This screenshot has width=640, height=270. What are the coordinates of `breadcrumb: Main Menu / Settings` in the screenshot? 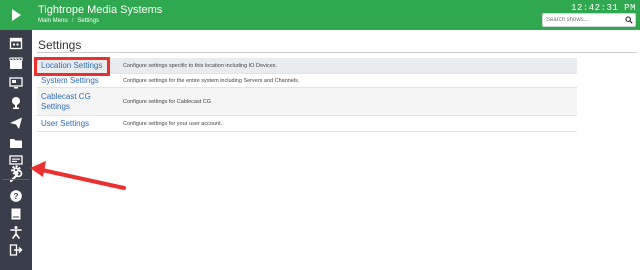 It's located at (68, 21).